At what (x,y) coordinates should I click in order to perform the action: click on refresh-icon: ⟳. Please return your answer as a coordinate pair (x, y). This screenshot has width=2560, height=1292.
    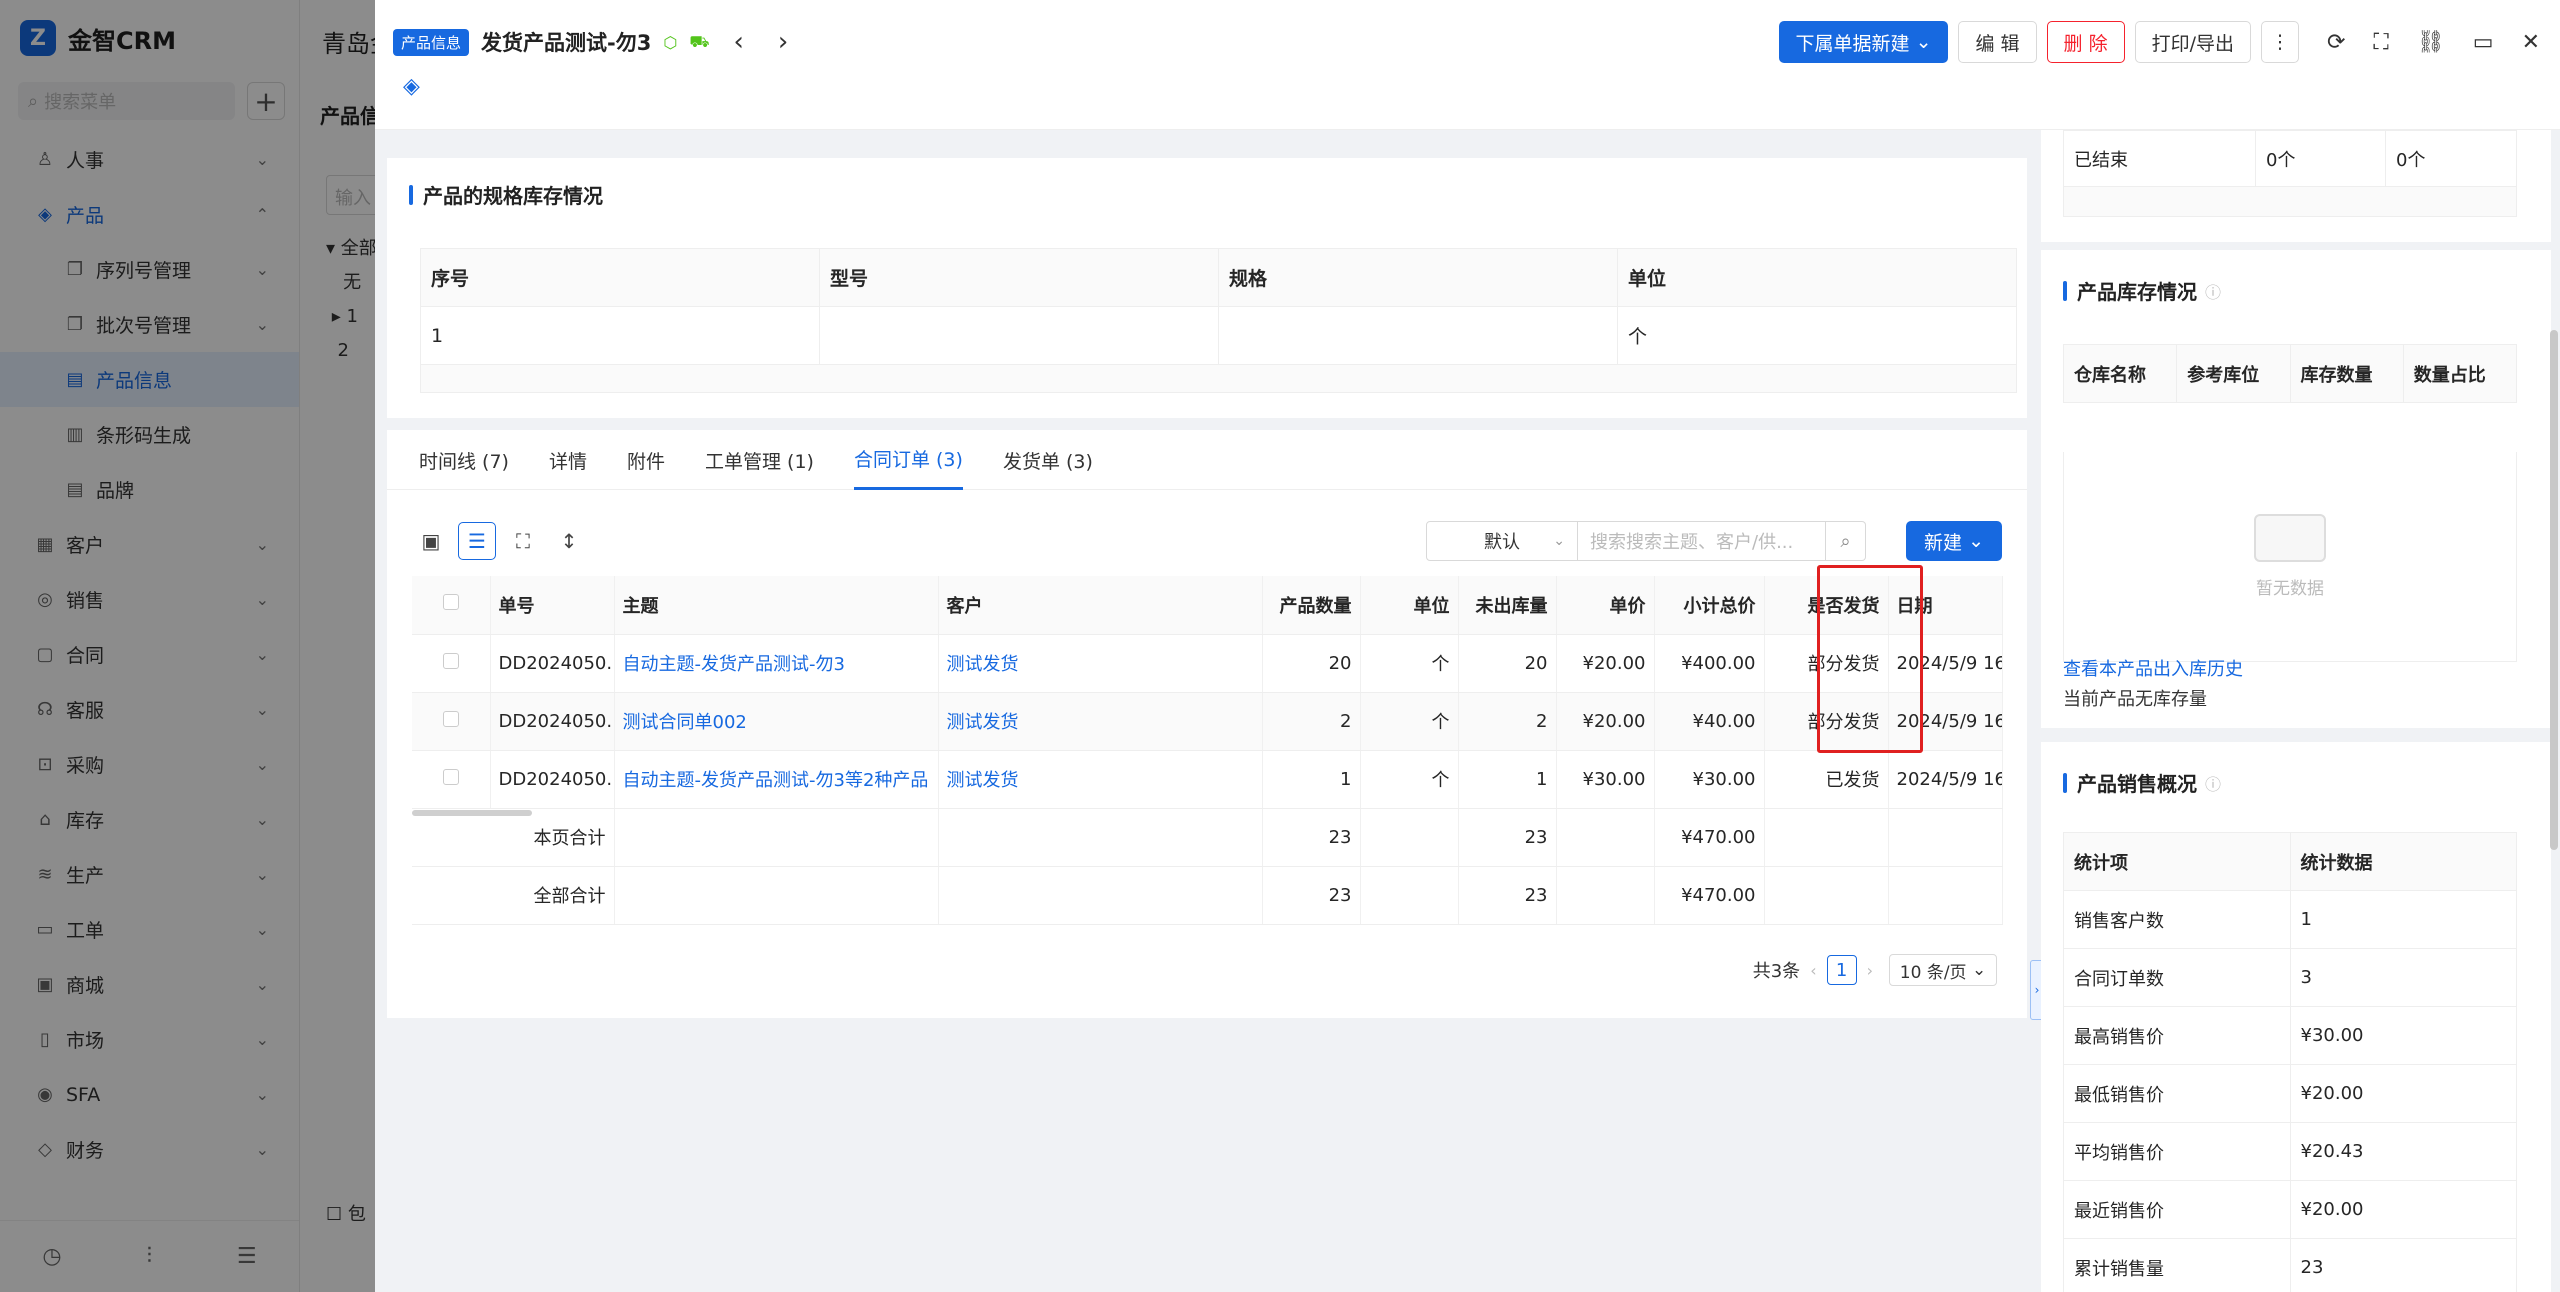
    Looking at the image, I should click on (2336, 42).